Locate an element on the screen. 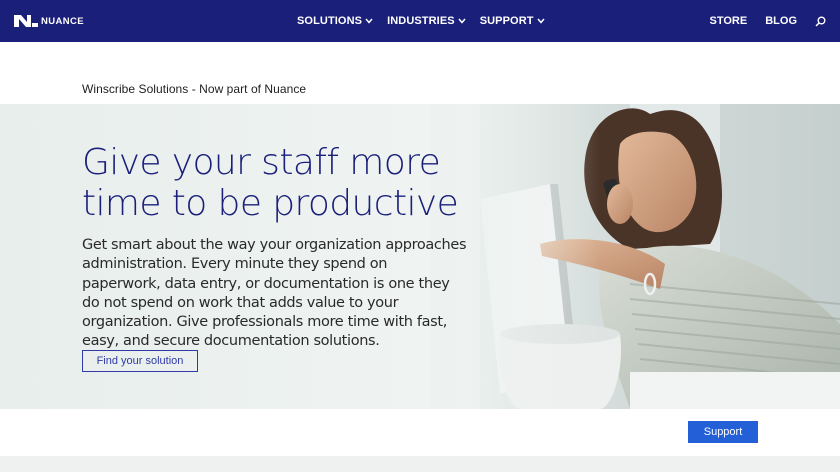 This screenshot has width=840, height=472. main-menu: SOLUTIONS INDUSTRIES SUPPORT is located at coordinates (421, 21).